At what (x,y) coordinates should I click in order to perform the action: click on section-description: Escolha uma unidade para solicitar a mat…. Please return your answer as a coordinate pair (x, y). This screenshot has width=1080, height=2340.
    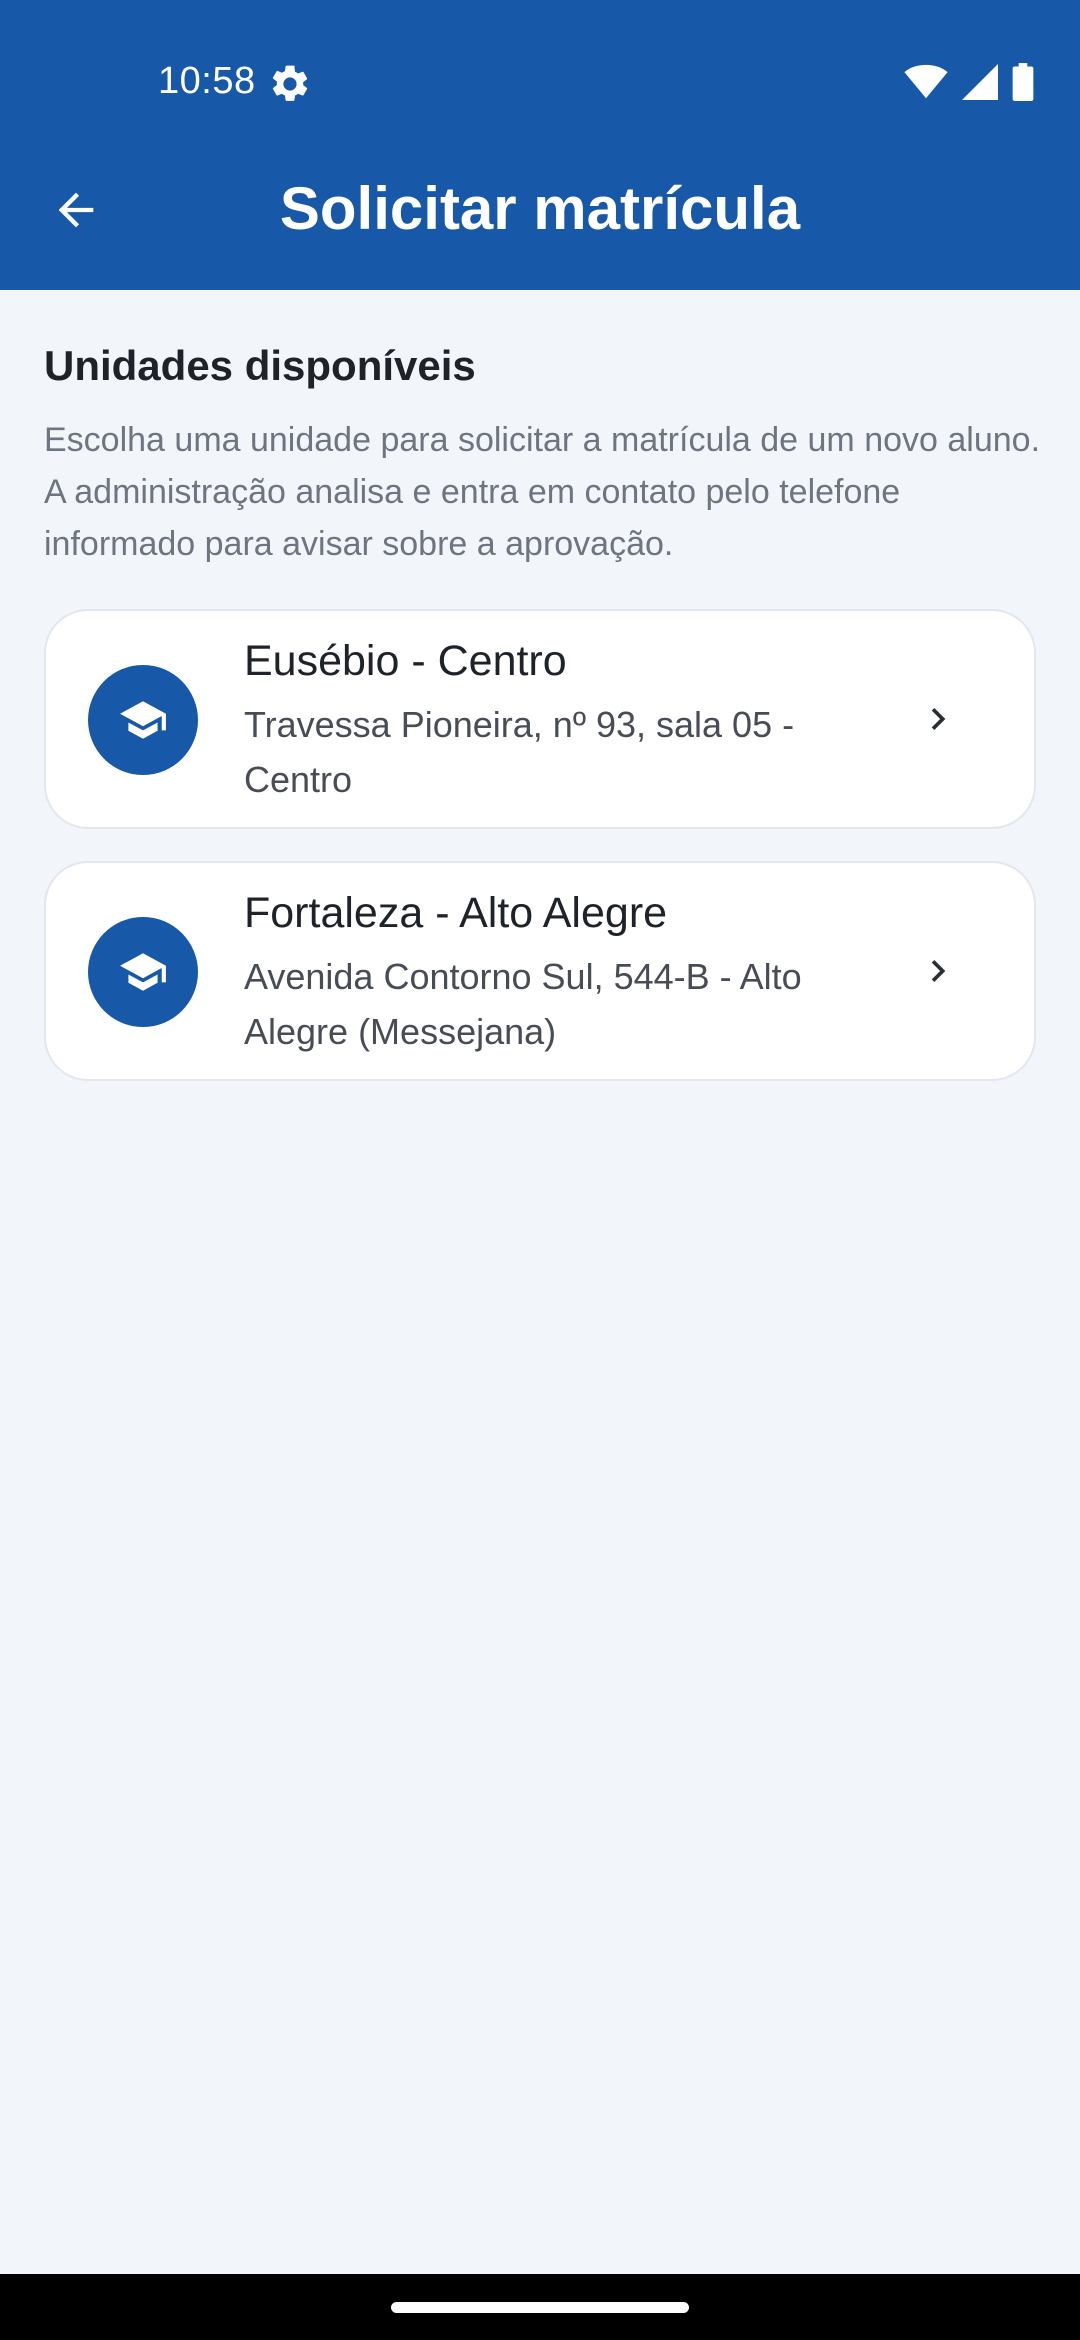
    Looking at the image, I should click on (542, 492).